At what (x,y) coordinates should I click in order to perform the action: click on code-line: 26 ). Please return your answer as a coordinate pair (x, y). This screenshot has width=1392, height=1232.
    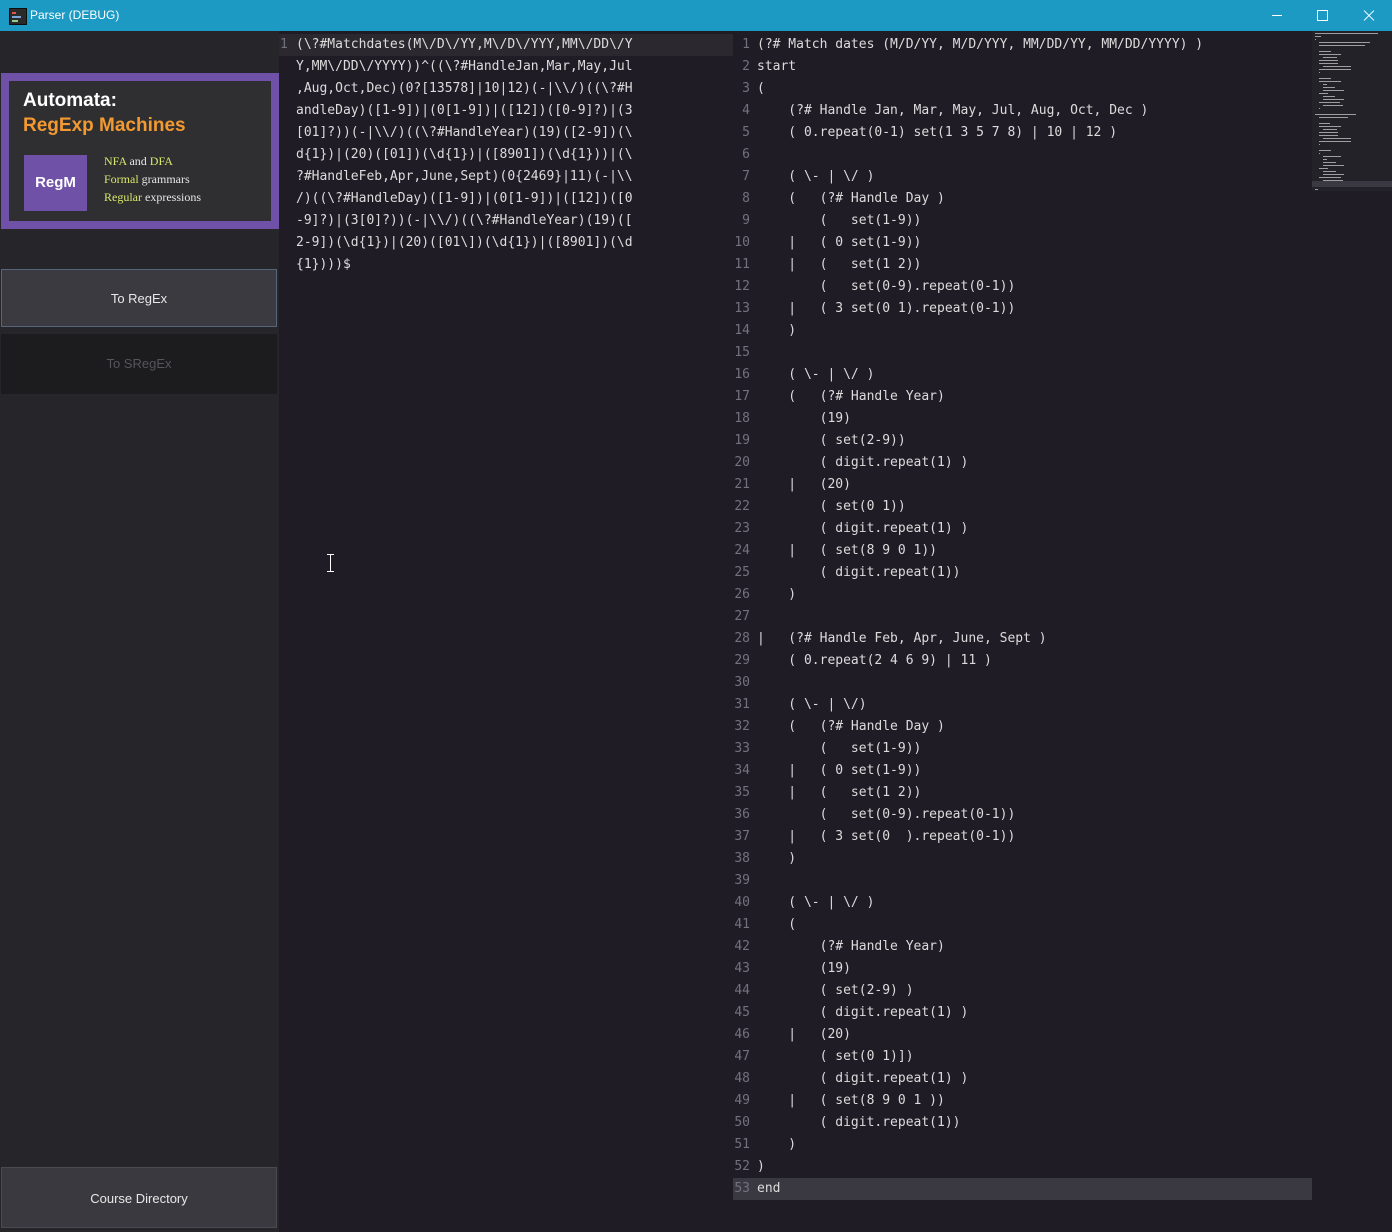
    Looking at the image, I should click on (1022, 595).